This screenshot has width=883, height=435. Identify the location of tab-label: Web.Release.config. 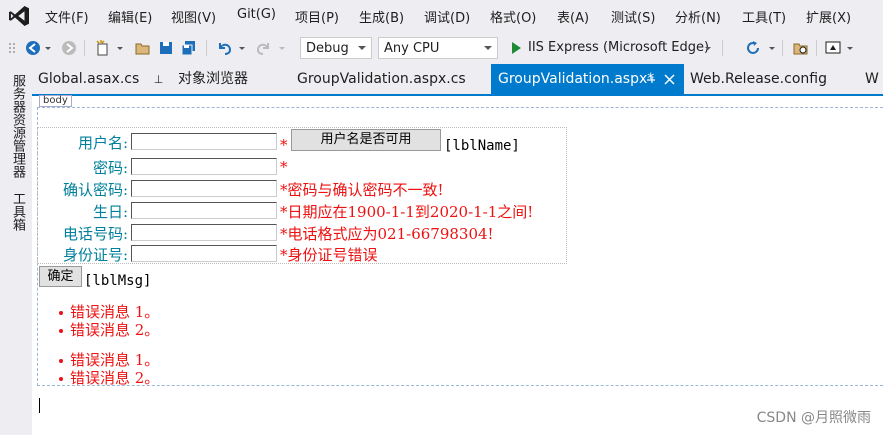
(758, 79).